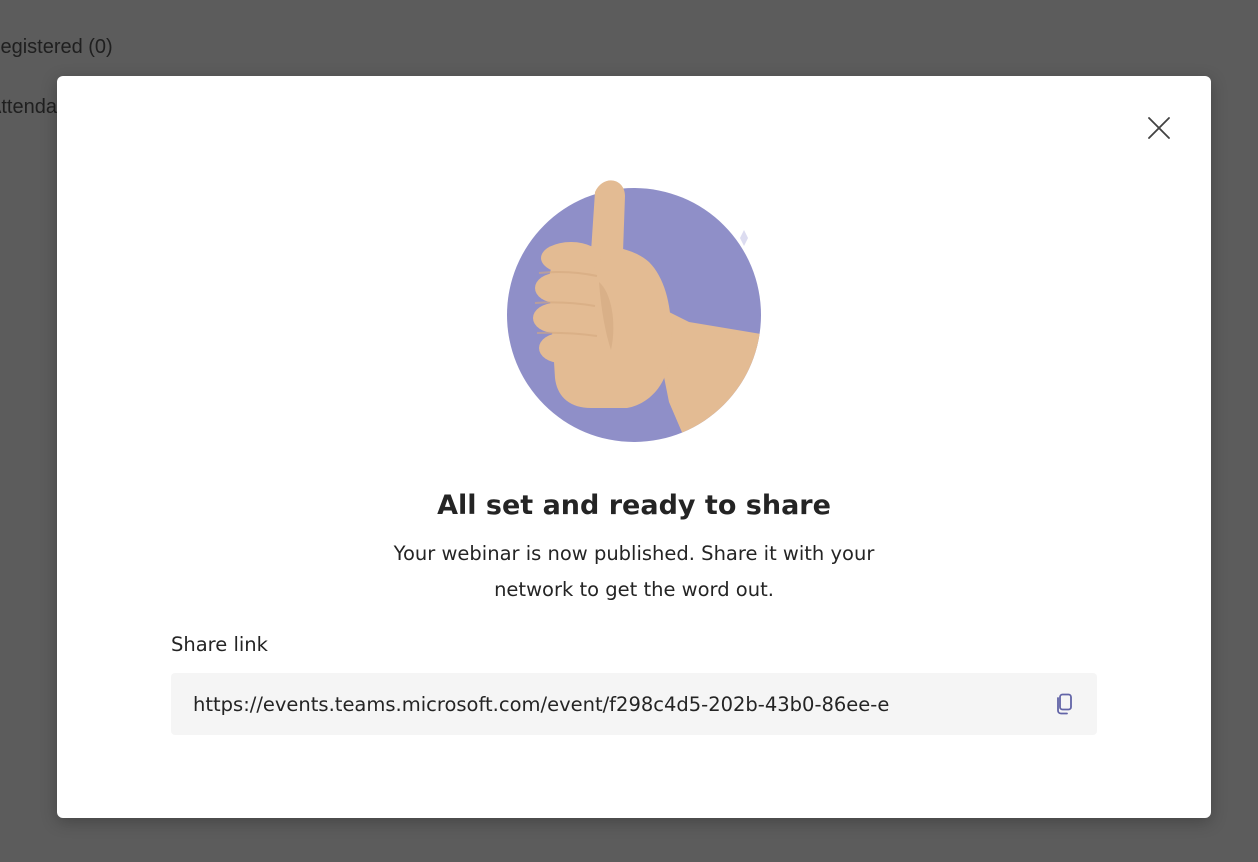 Image resolution: width=1258 pixels, height=862 pixels. What do you see at coordinates (219, 644) in the screenshot?
I see `share-link-label: Share link` at bounding box center [219, 644].